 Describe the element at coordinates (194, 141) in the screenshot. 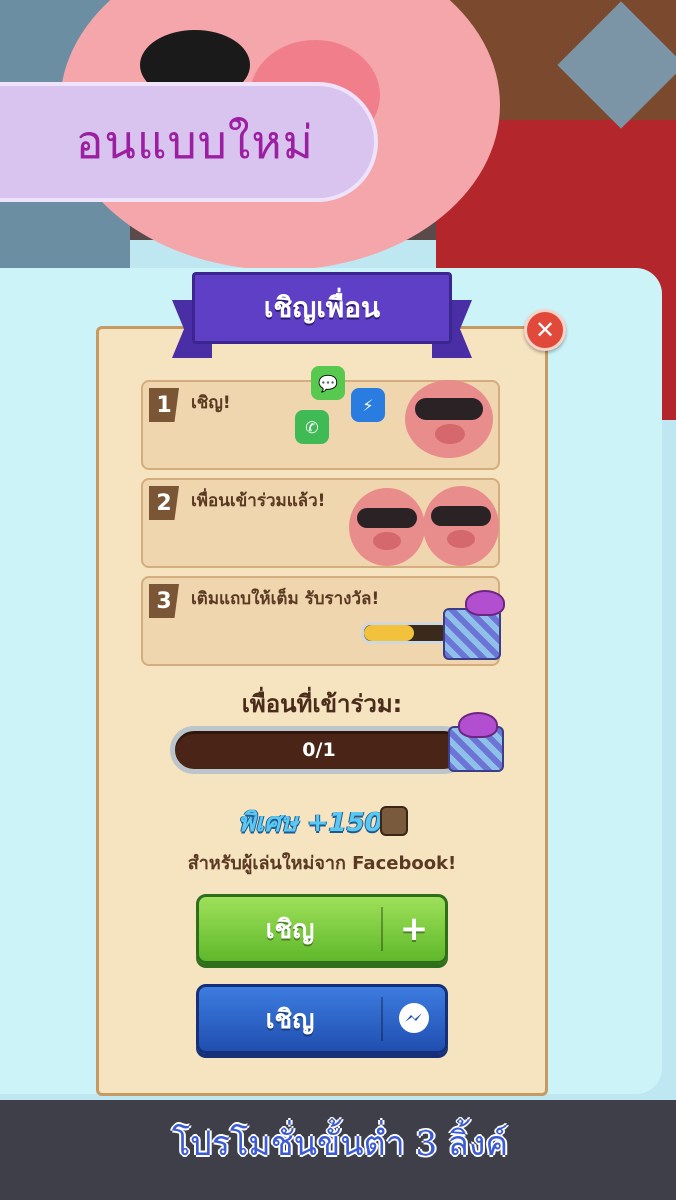

I see `promo-banner-text: อนแบบใหม่` at that location.